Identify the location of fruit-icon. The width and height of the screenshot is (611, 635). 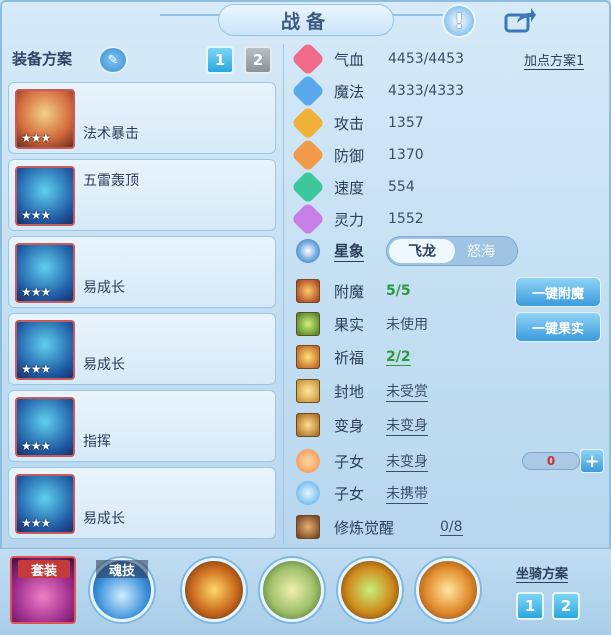
(308, 324).